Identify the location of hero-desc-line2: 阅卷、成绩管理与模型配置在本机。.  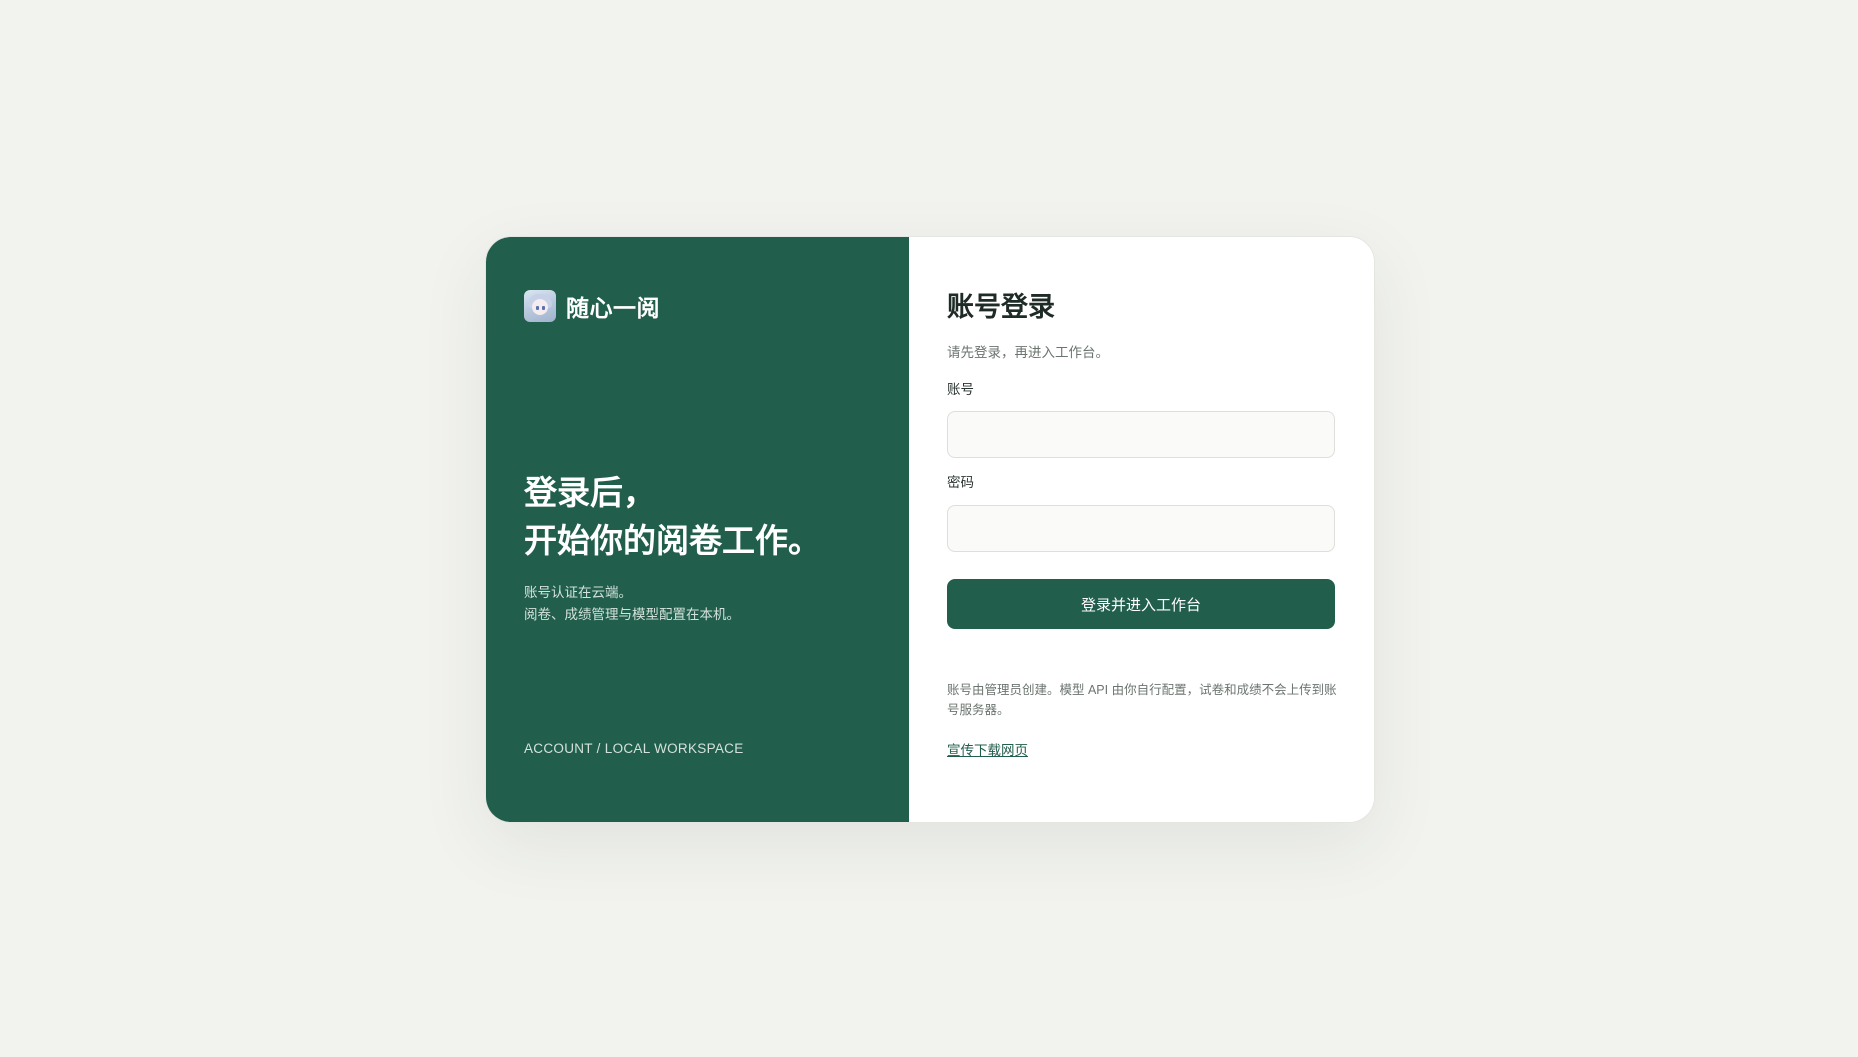
(632, 614).